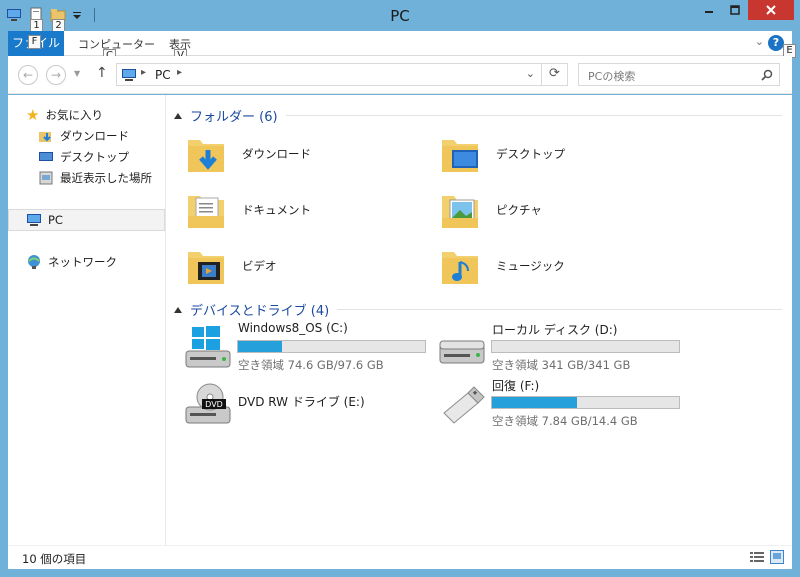  I want to click on svg-text: DVD, so click(214, 404).